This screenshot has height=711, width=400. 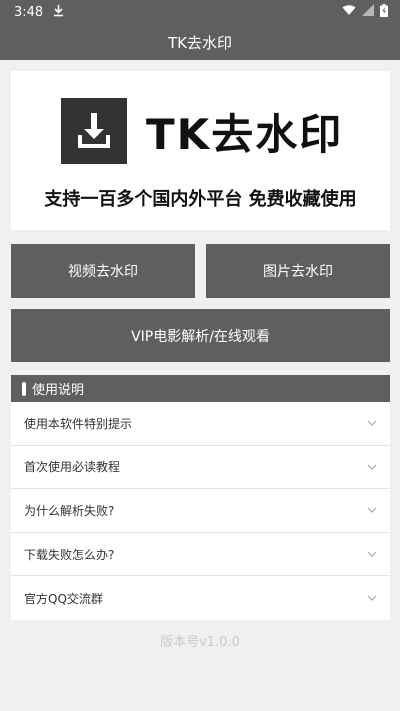 I want to click on logo-text: TK去水印, so click(x=245, y=134).